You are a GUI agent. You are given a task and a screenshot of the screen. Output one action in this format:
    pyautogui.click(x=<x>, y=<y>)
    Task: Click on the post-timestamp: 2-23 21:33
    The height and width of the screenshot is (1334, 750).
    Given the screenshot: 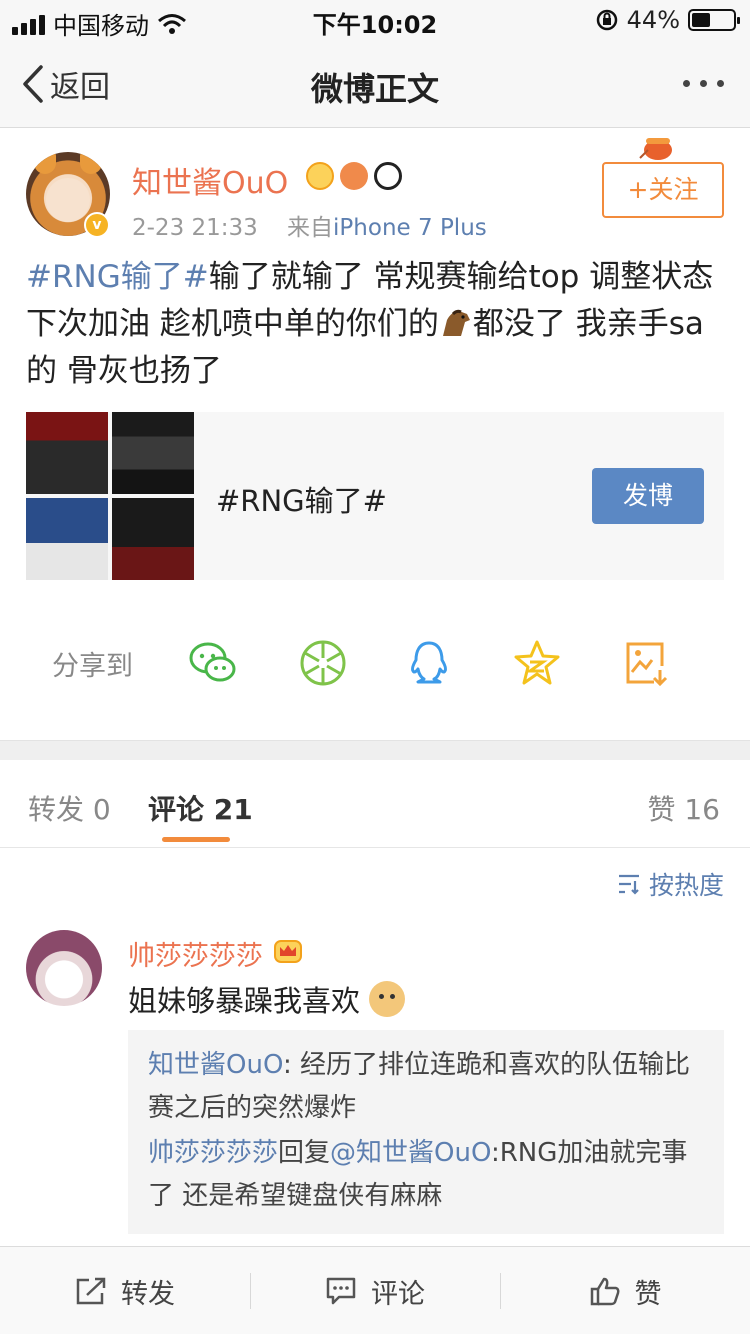 What is the action you would take?
    pyautogui.click(x=195, y=228)
    